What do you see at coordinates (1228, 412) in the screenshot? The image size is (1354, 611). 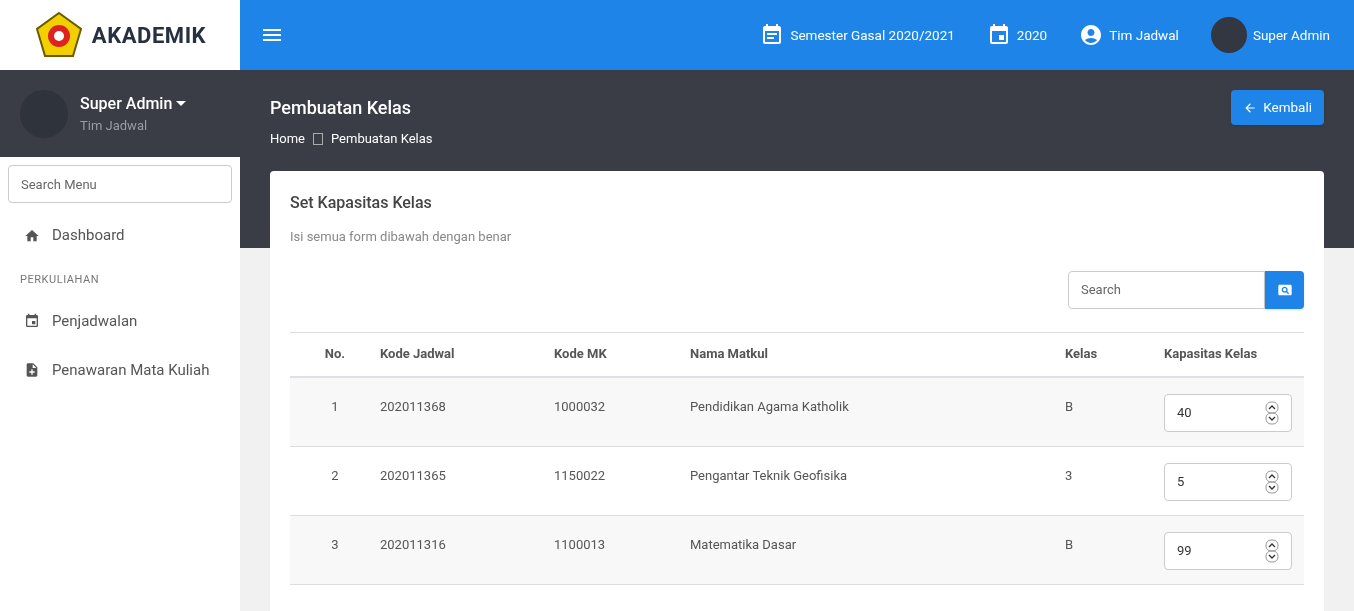 I see `number-field: 40` at bounding box center [1228, 412].